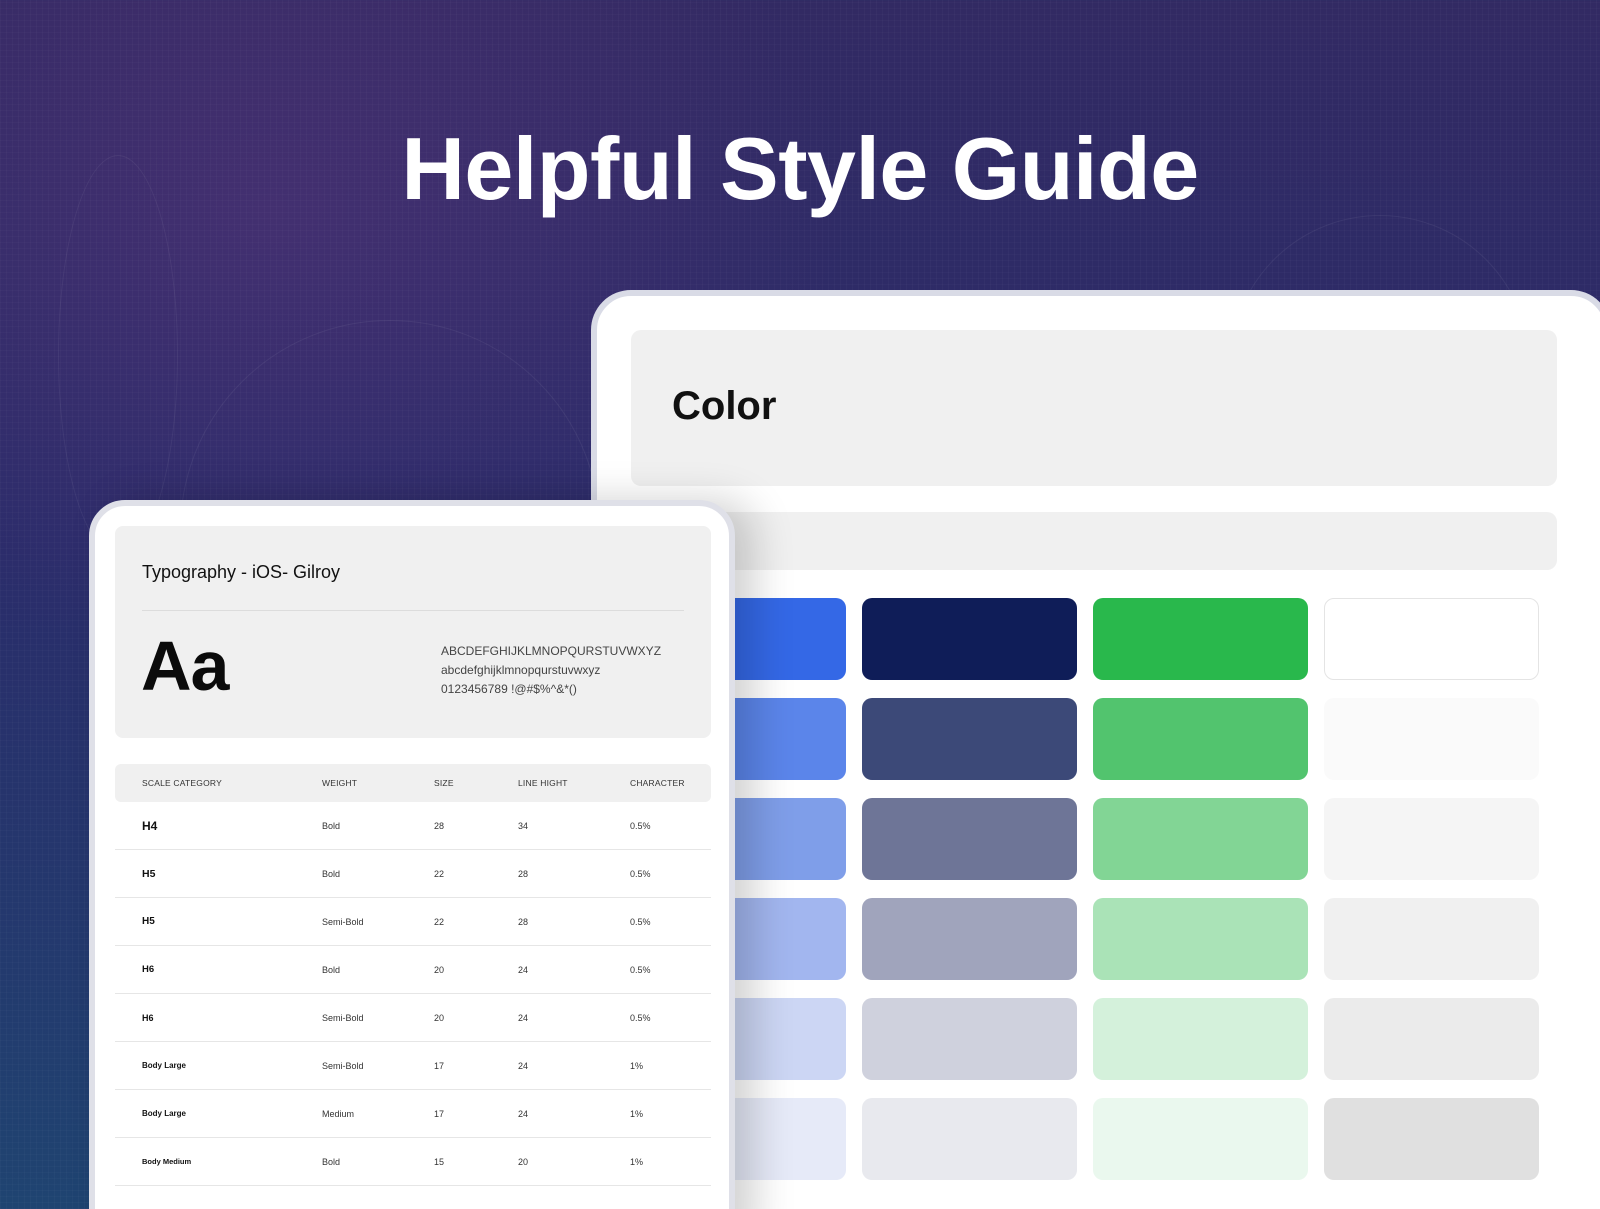 The width and height of the screenshot is (1600, 1209). What do you see at coordinates (523, 1161) in the screenshot?
I see `line-height-cell: 20` at bounding box center [523, 1161].